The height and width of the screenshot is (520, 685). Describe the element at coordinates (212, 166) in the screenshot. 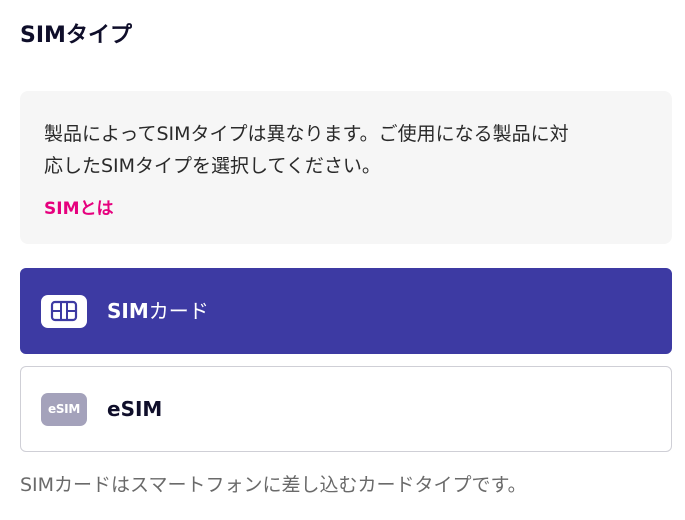

I see `info-text-line2: 応したSIMタイプを選択してください。` at that location.